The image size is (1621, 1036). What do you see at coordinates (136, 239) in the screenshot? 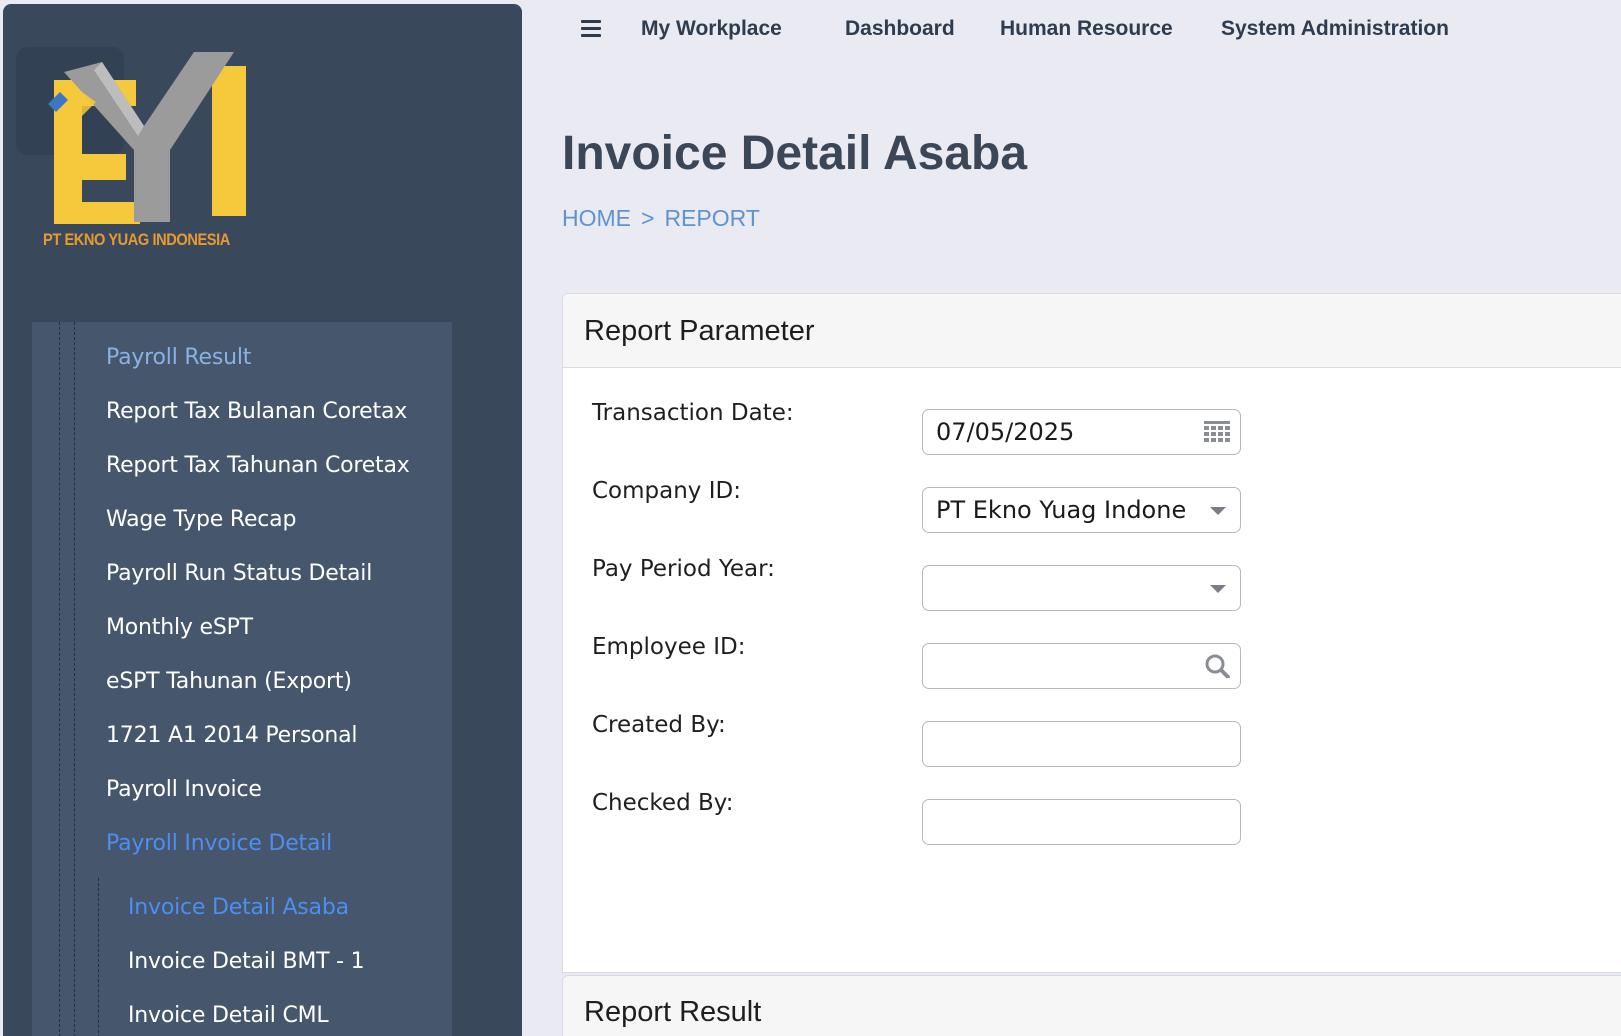
I see `company-logo-text: PT EKNO YUAG INDONESIA` at bounding box center [136, 239].